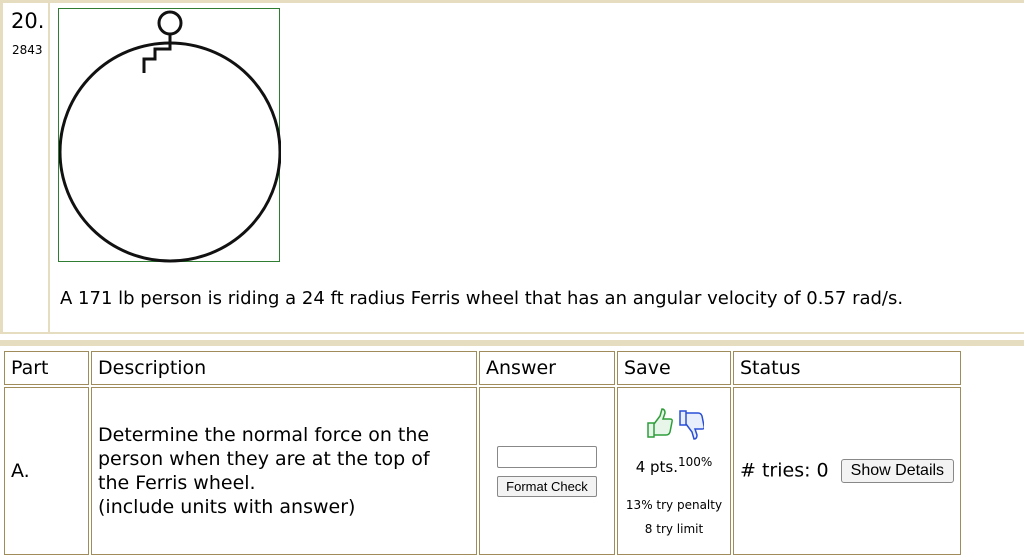 Image resolution: width=1024 pixels, height=559 pixels. Describe the element at coordinates (46, 368) in the screenshot. I see `header-part: Part` at that location.